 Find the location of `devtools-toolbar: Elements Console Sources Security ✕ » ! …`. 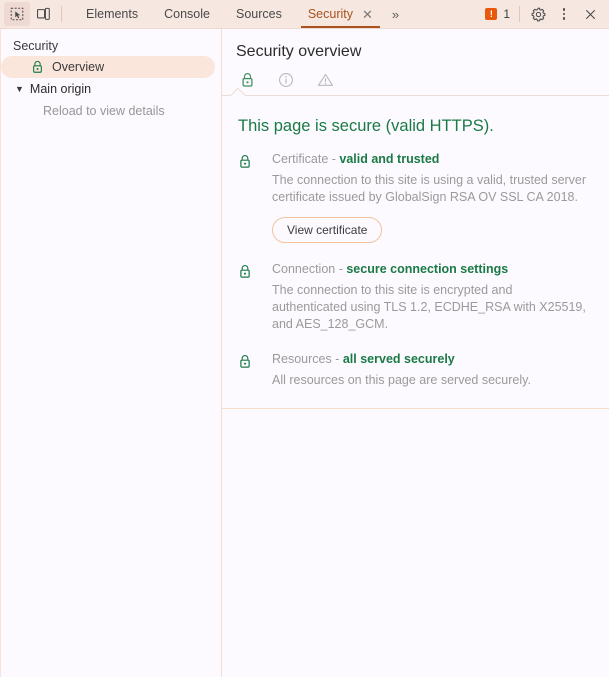

devtools-toolbar: Elements Console Sources Security ✕ » ! … is located at coordinates (304, 14).